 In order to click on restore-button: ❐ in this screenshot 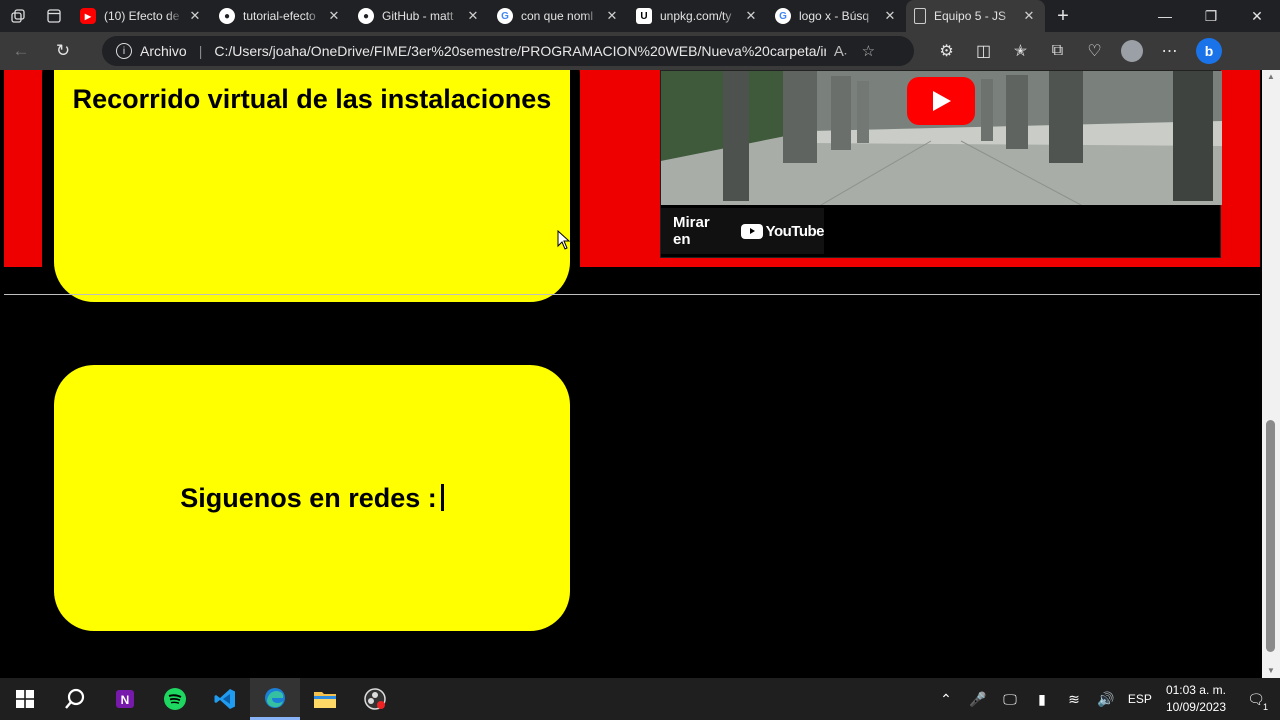, I will do `click(1211, 16)`.